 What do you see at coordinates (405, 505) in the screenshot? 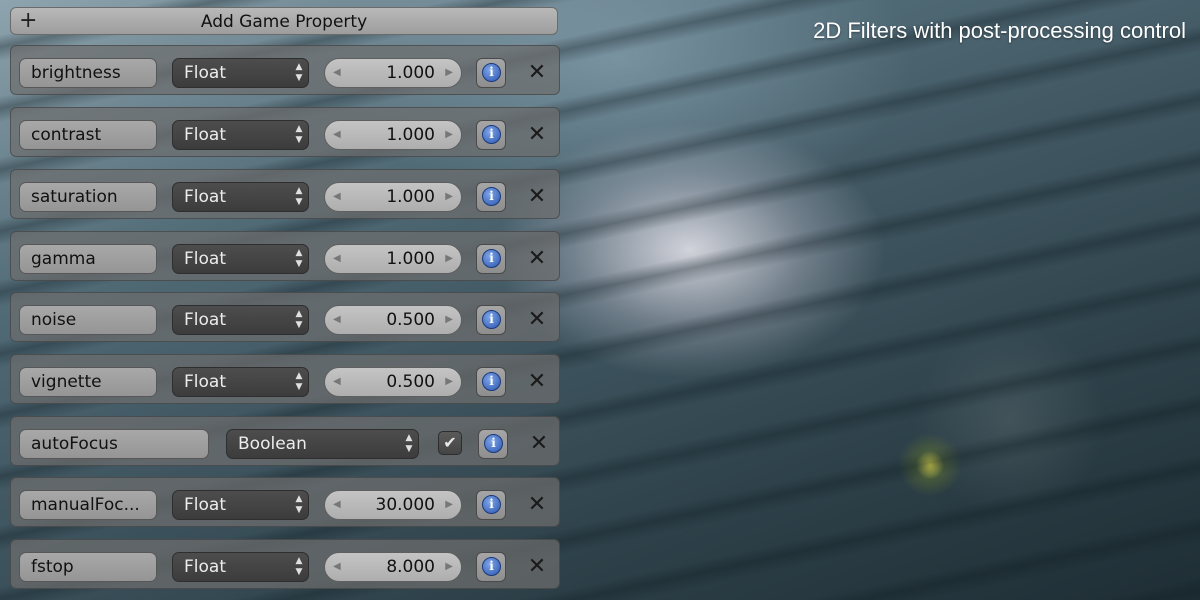
I see `property-value: 30.000` at bounding box center [405, 505].